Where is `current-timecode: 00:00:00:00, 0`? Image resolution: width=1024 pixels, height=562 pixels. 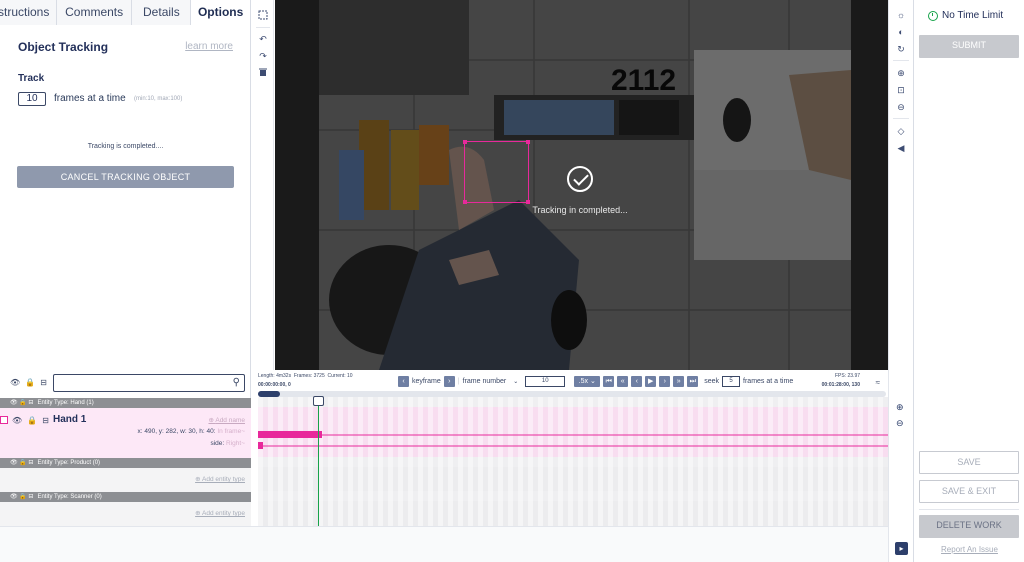
current-timecode: 00:00:00:00, 0 is located at coordinates (274, 385).